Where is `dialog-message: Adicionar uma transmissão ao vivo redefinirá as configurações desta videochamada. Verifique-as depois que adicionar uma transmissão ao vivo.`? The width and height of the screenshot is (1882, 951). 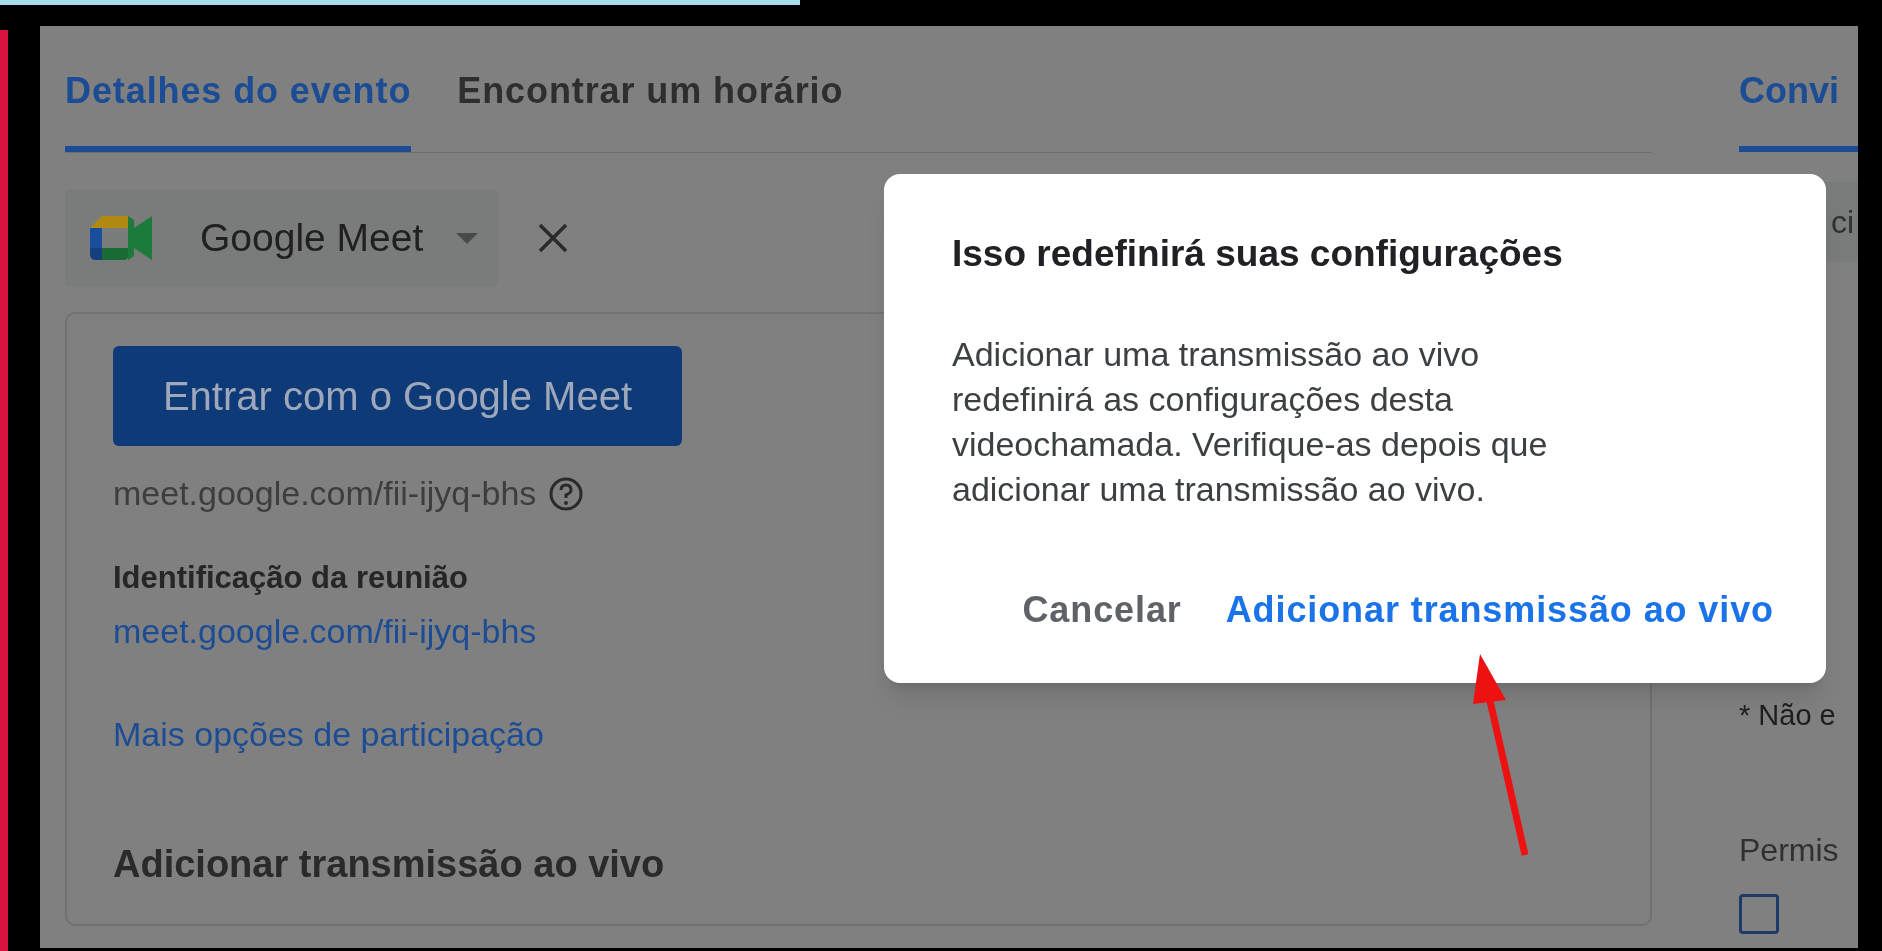
dialog-message: Adicionar uma transmissão ao vivo redefinirá as configurações desta videochamada. Verifique-as depois que adicionar uma transmissão ao vivo. is located at coordinates (1250, 421).